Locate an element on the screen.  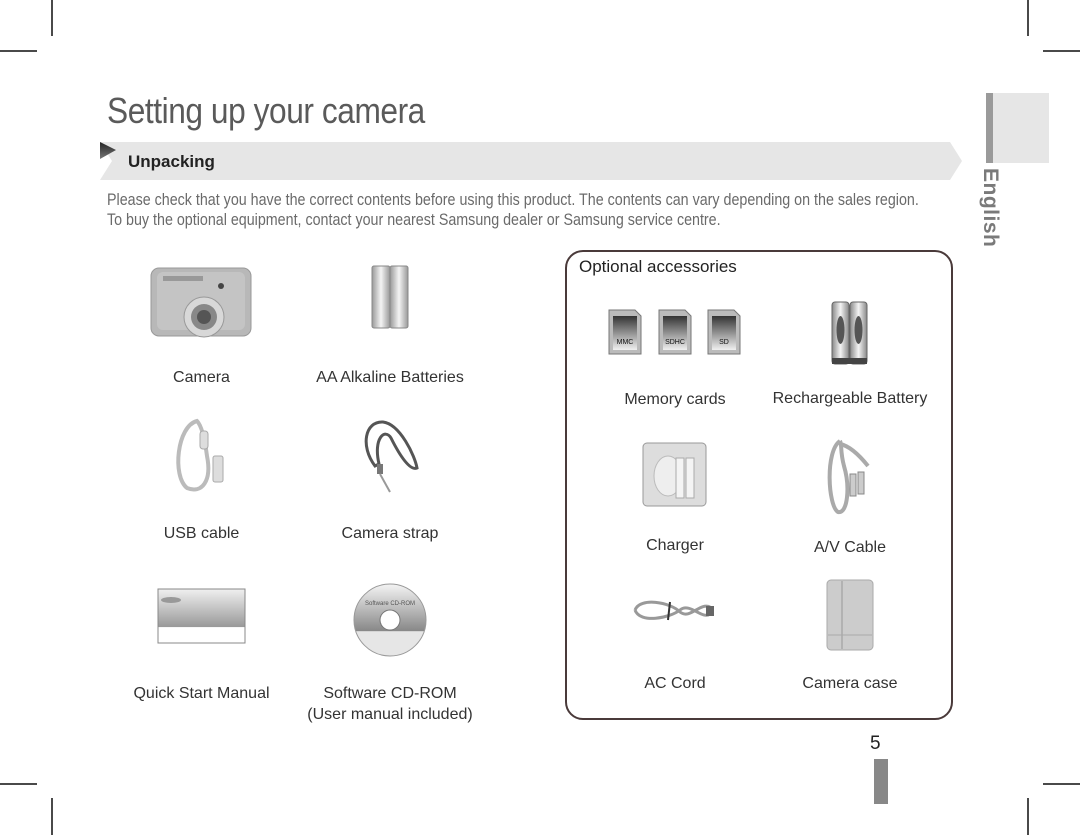
item-rechargeable-battery: Rechargeable Battery is located at coordinates (850, 354).